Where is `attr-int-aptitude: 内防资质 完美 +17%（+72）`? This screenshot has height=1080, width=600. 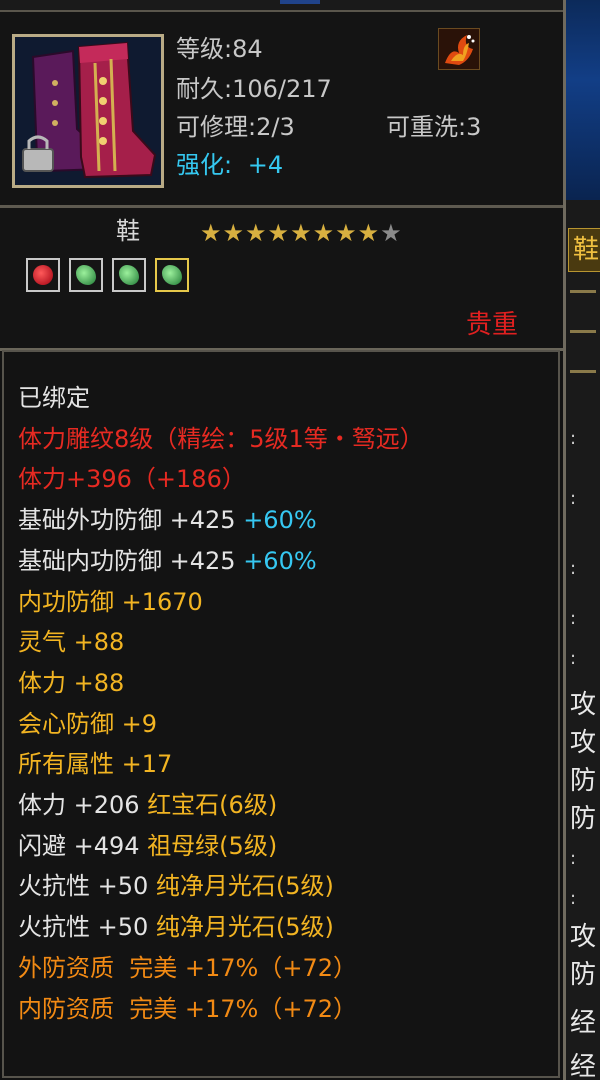 attr-int-aptitude: 内防资质 完美 +17%（+72） is located at coordinates (187, 1008).